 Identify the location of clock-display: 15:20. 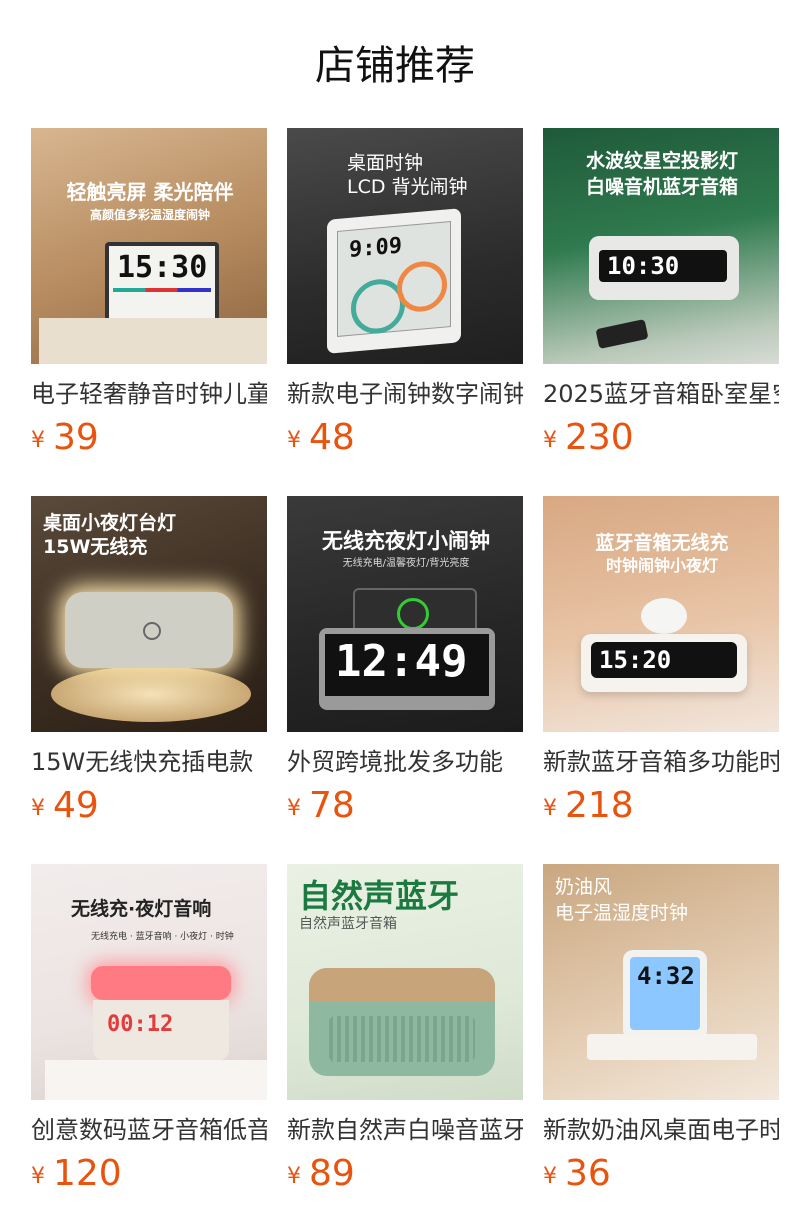
(635, 660).